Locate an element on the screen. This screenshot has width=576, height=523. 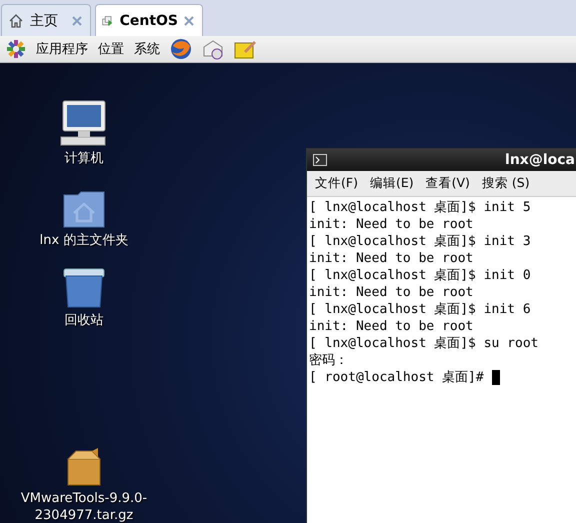
terminal-line: [ lnx@localhost 桌面]$ init 6 is located at coordinates (420, 309).